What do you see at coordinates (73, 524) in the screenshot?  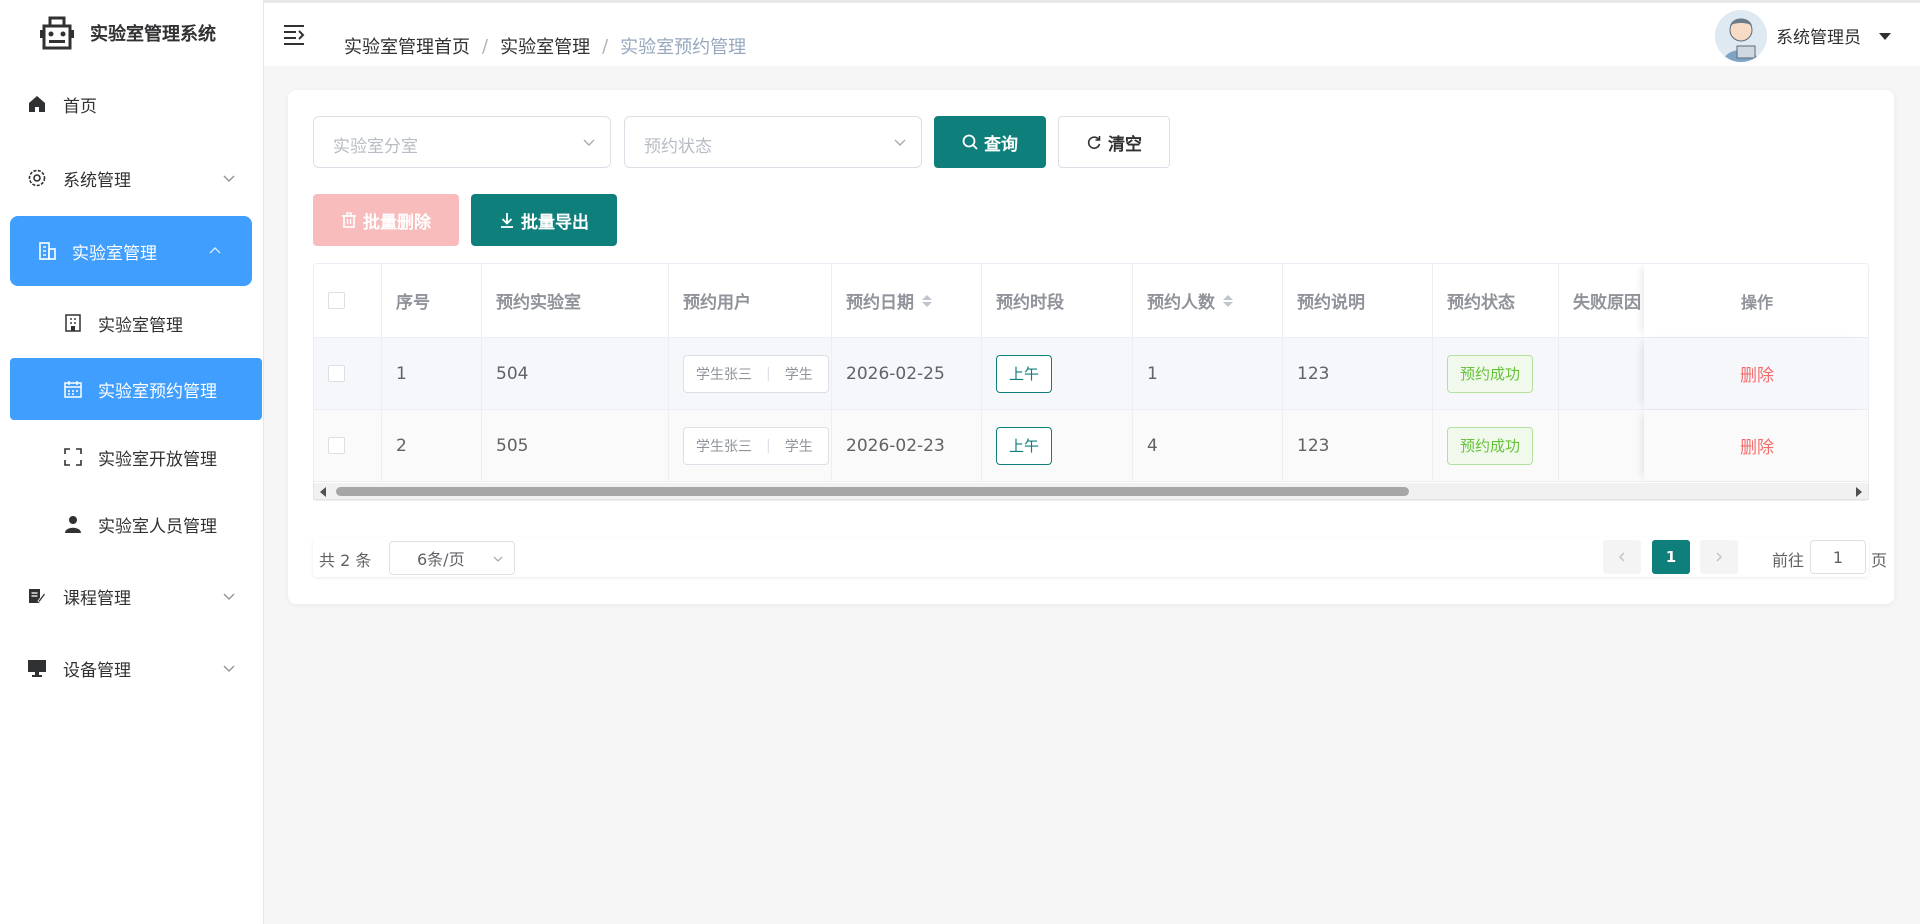 I see `user-icon` at bounding box center [73, 524].